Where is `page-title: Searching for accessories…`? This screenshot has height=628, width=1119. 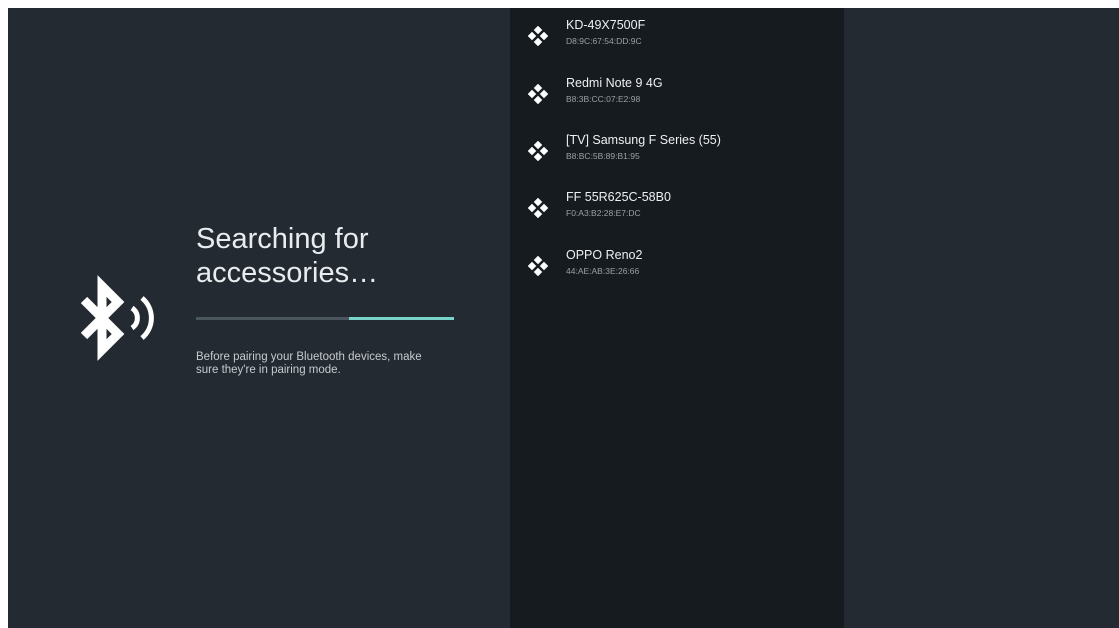
page-title: Searching for accessories… is located at coordinates (346, 256).